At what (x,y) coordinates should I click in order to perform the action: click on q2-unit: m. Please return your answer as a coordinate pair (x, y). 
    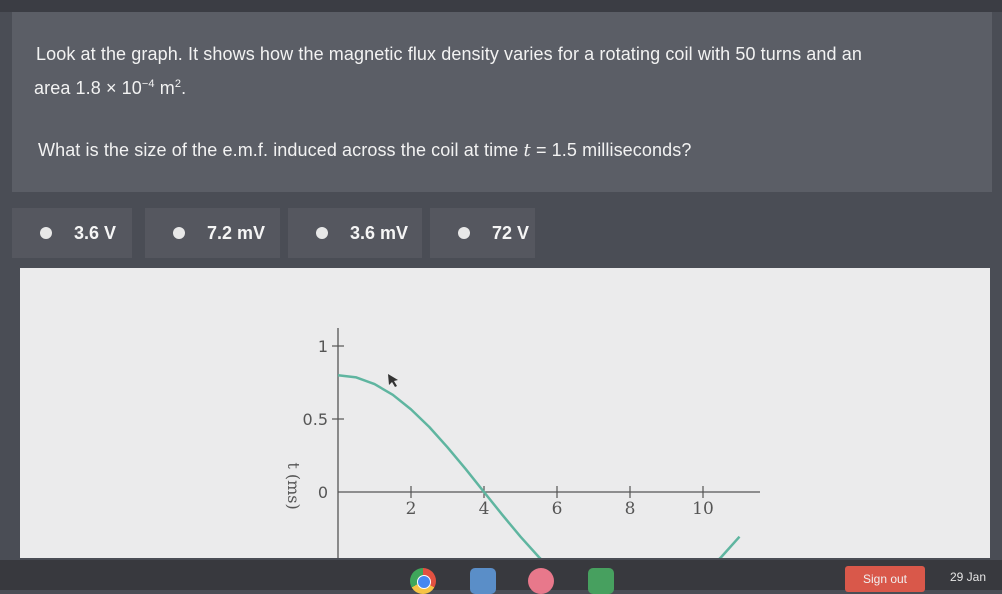
    Looking at the image, I should click on (164, 88).